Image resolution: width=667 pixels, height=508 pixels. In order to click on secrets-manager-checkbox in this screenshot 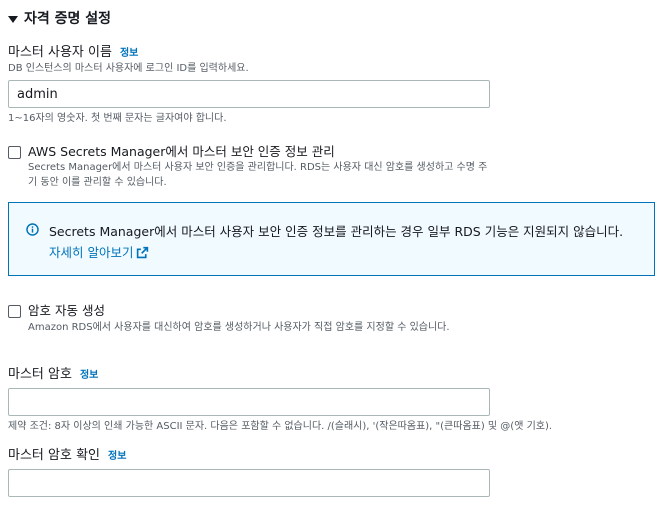, I will do `click(14, 152)`.